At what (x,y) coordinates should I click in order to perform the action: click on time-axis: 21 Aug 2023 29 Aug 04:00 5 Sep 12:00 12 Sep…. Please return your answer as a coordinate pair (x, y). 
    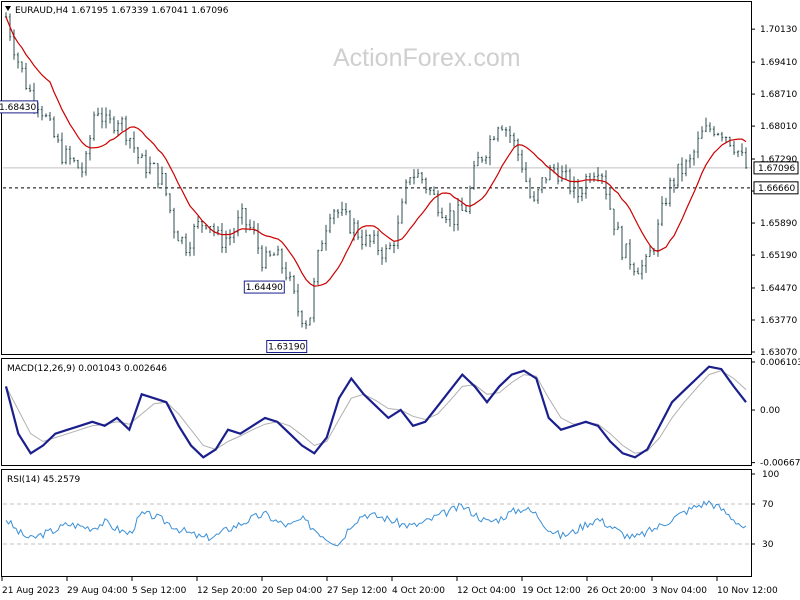
    Looking at the image, I should click on (389, 586).